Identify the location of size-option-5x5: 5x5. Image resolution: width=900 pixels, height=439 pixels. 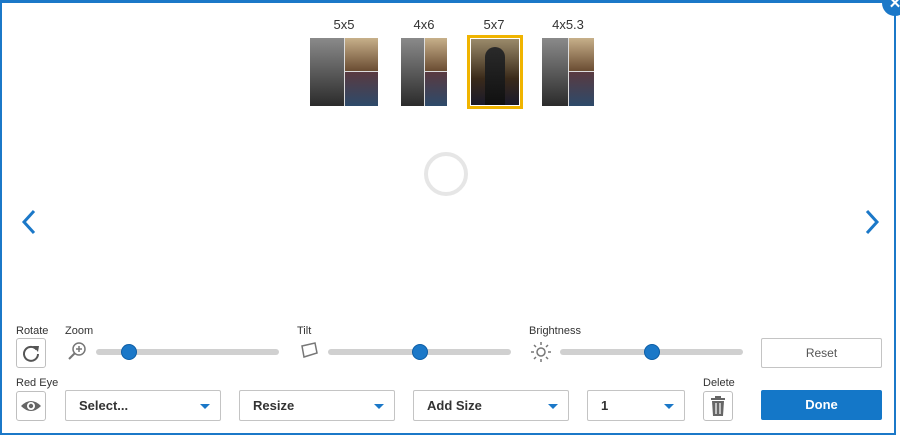
(344, 25).